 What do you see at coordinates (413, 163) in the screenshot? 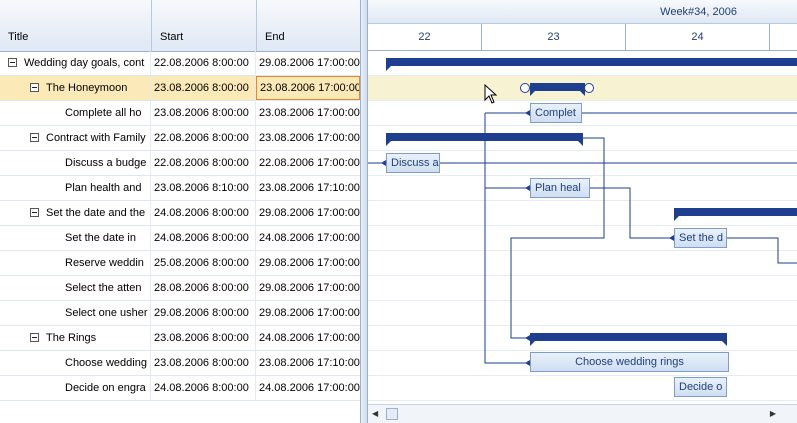
I see `task-discuss-budget: Discuss a` at bounding box center [413, 163].